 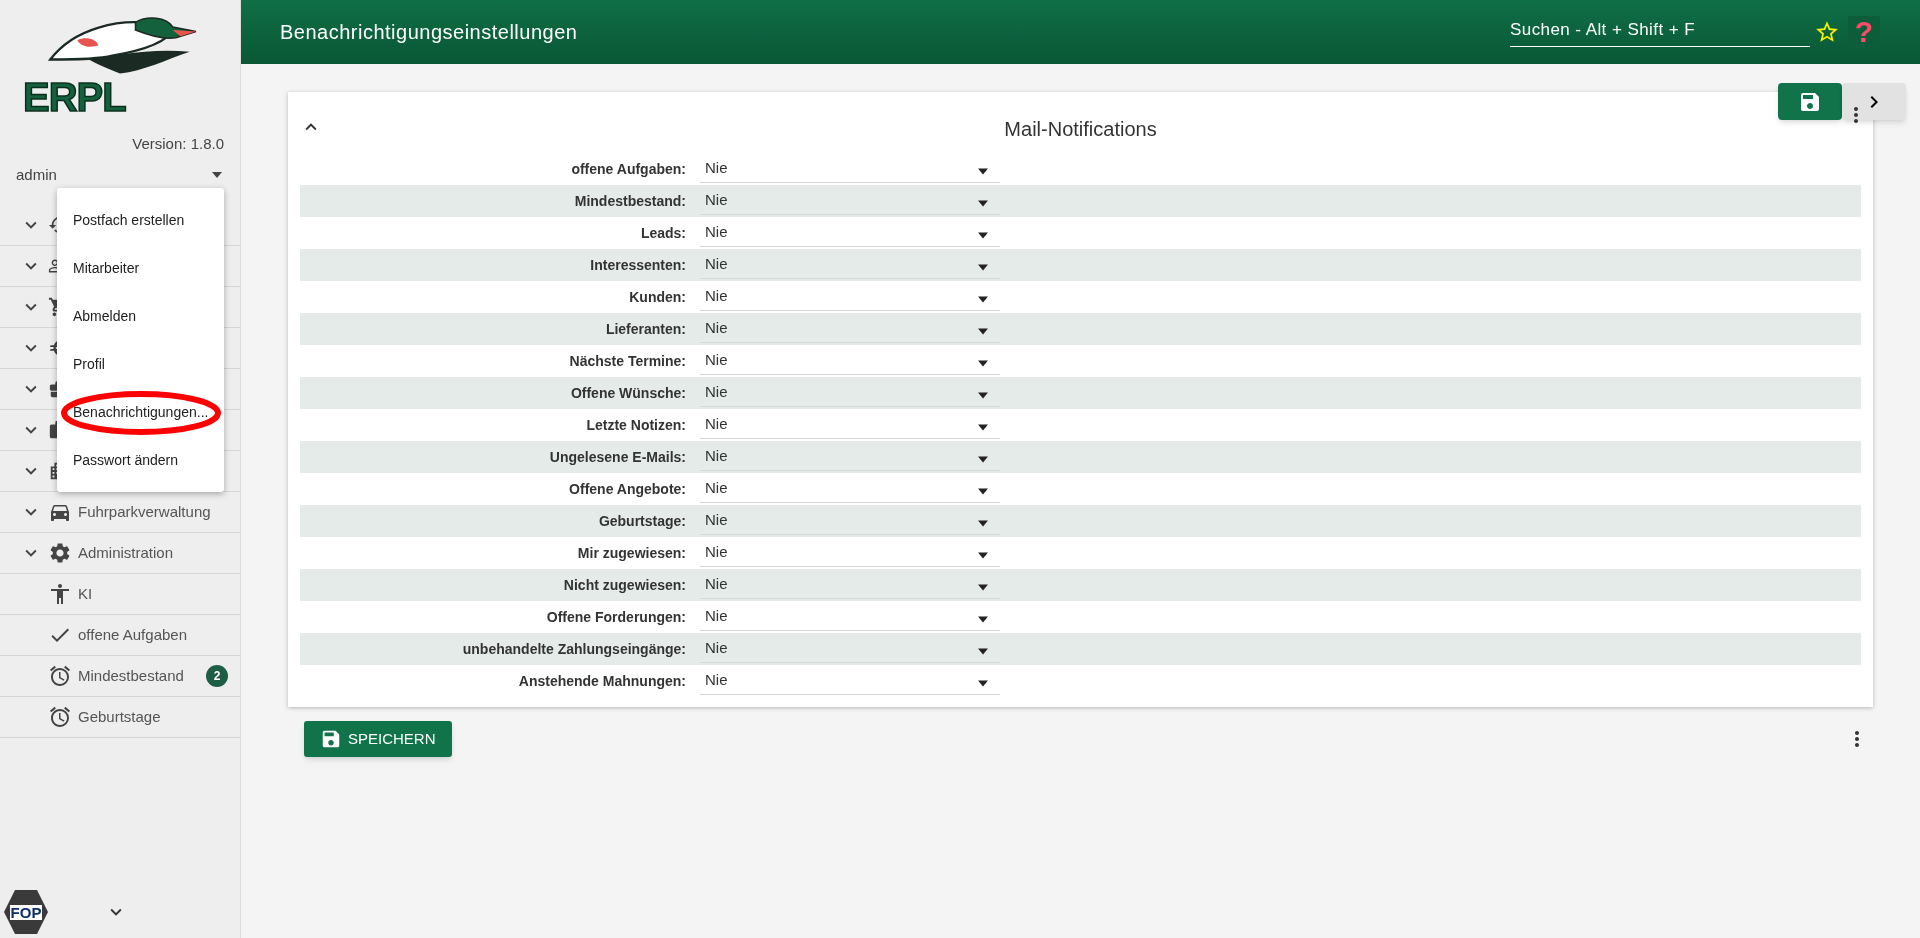 What do you see at coordinates (641, 521) in the screenshot?
I see `field-label: Geburtstage:` at bounding box center [641, 521].